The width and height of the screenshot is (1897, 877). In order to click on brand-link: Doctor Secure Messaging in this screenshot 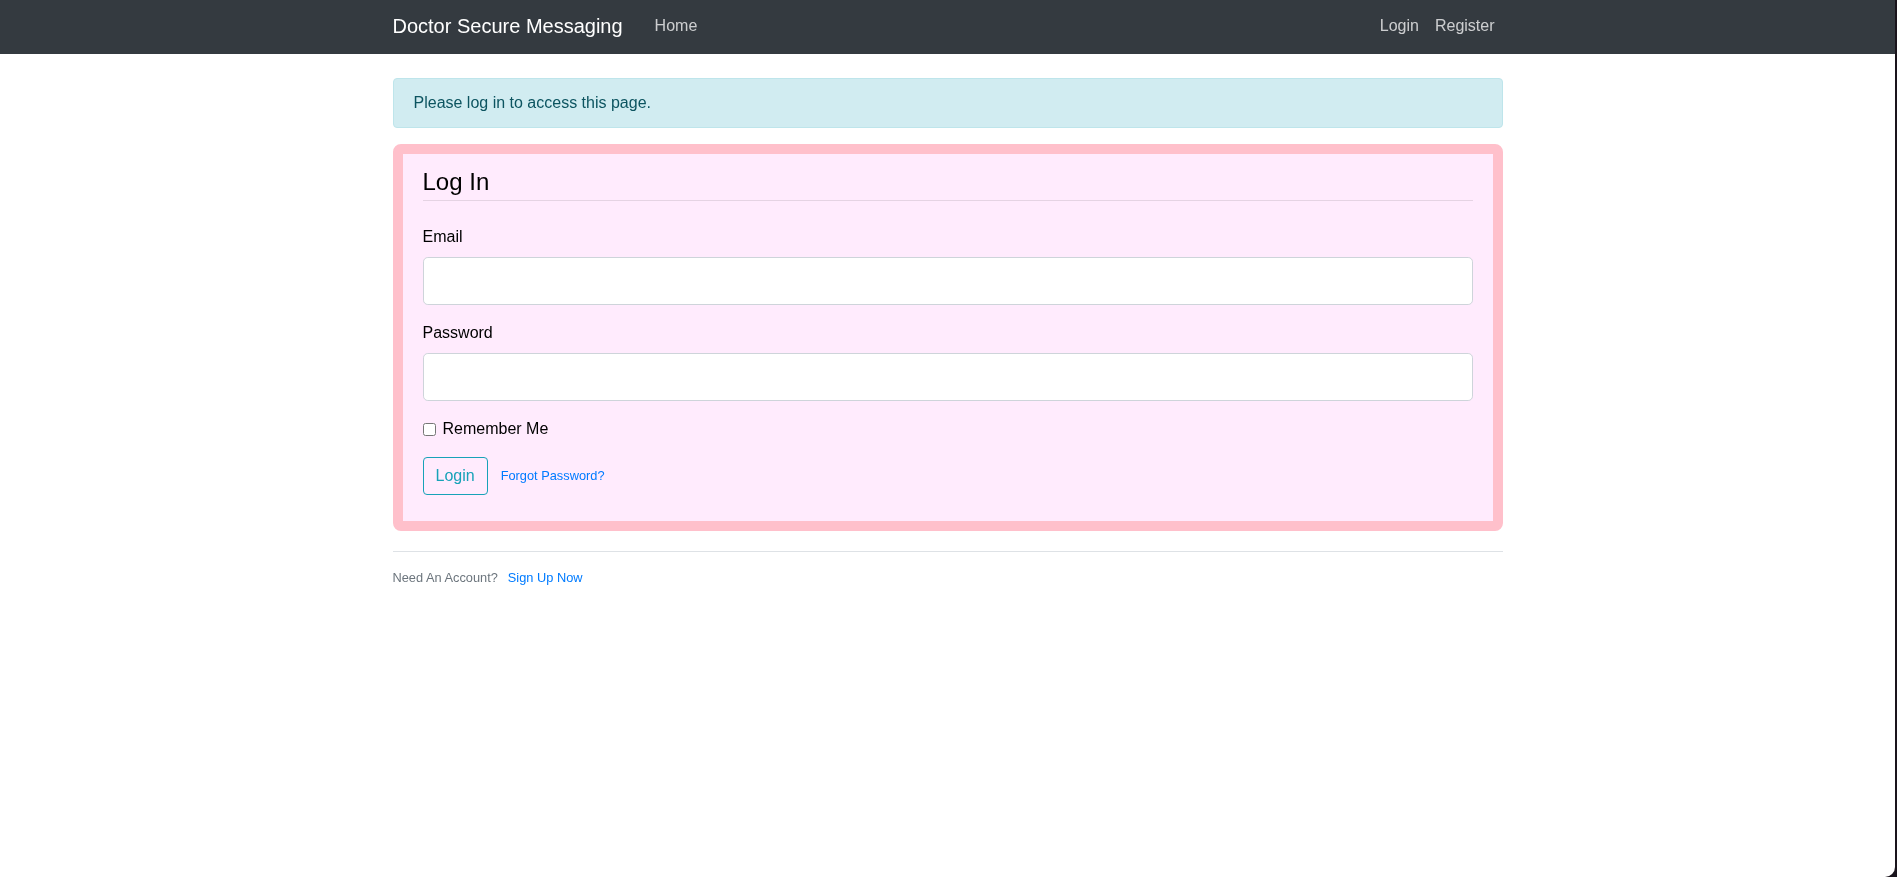, I will do `click(507, 25)`.